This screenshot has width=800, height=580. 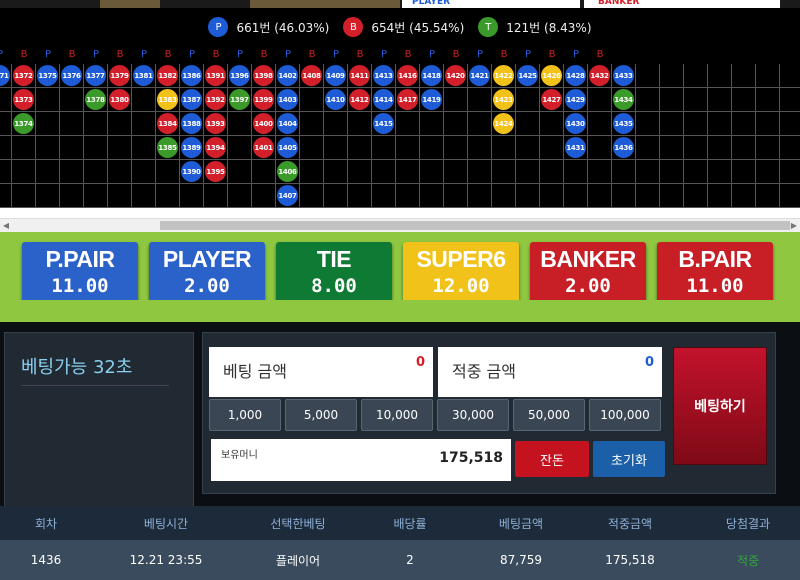 What do you see at coordinates (191, 99) in the screenshot?
I see `road-bead: 1387` at bounding box center [191, 99].